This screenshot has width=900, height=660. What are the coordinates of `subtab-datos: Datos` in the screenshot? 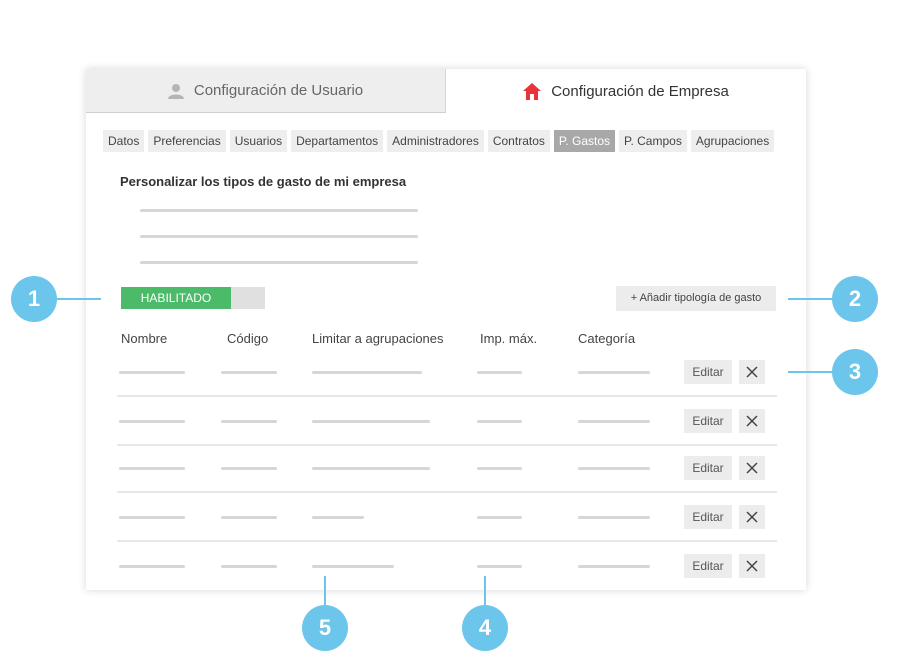 It's located at (124, 141).